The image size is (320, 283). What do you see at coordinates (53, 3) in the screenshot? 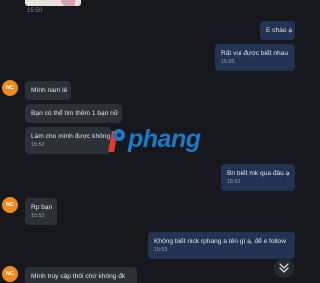
I see `shared-image-thumbnail` at bounding box center [53, 3].